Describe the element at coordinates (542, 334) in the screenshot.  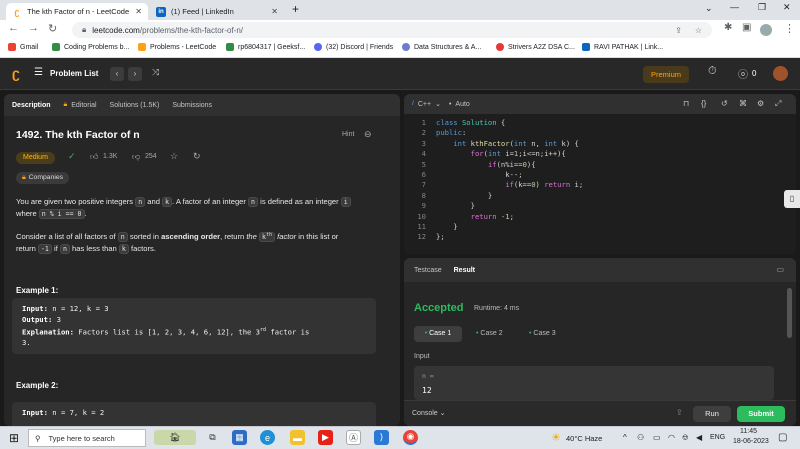
I see `case-3-button: • Case 3` at that location.